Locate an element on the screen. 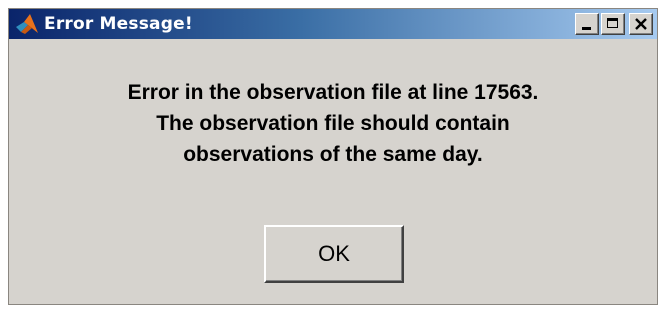 This screenshot has width=660, height=309. close-button is located at coordinates (641, 24).